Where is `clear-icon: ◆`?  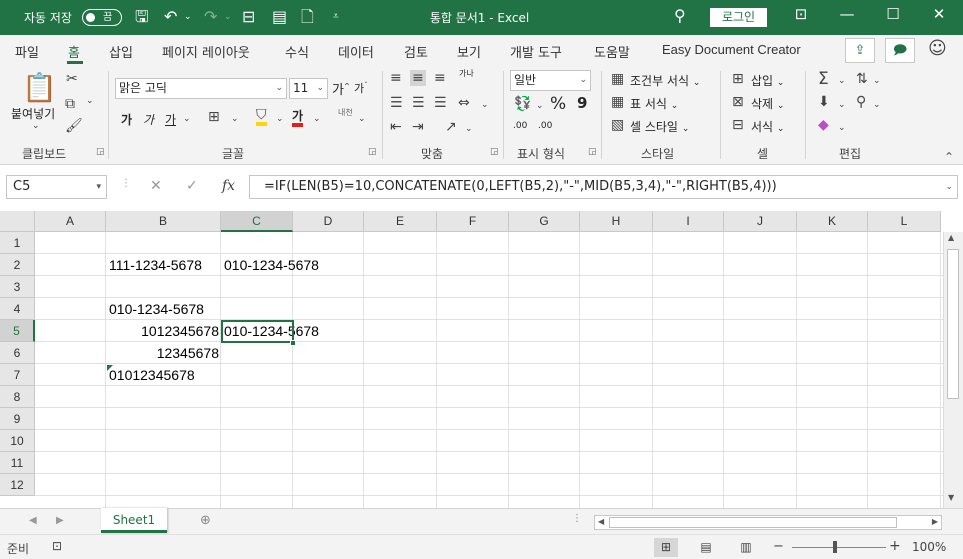 clear-icon: ◆ is located at coordinates (823, 125).